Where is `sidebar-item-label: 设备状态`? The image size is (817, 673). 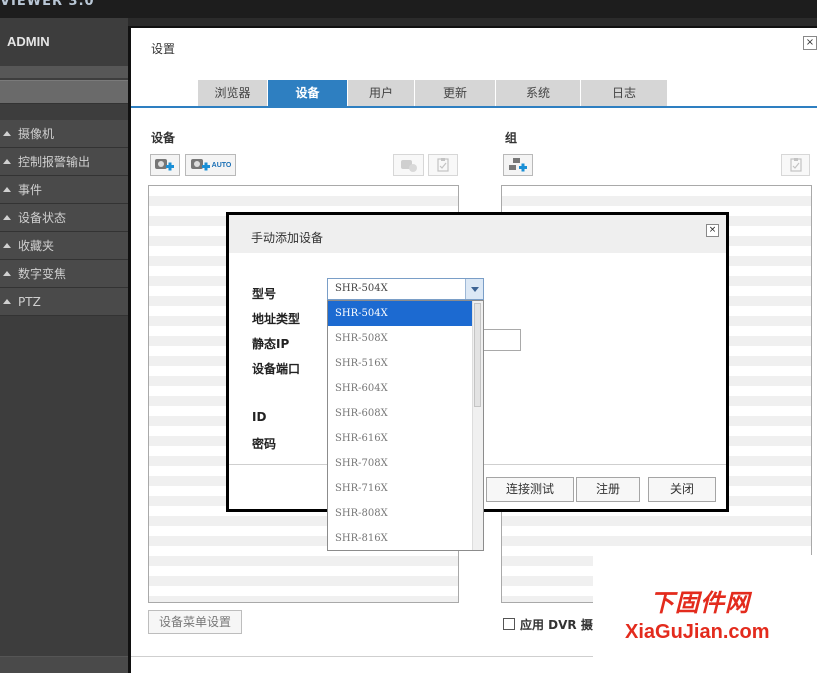 sidebar-item-label: 设备状态 is located at coordinates (42, 218).